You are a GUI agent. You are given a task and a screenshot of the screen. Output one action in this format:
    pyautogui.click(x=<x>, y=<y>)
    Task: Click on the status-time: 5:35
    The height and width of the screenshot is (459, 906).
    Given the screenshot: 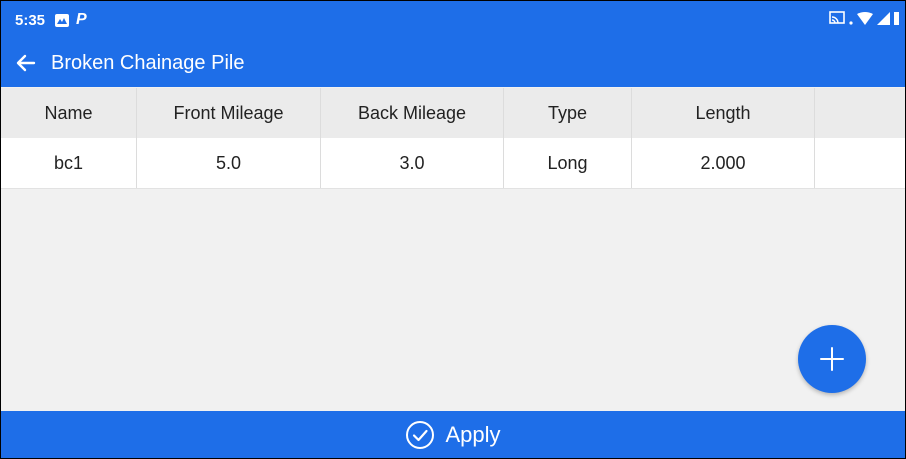 What is the action you would take?
    pyautogui.click(x=30, y=20)
    